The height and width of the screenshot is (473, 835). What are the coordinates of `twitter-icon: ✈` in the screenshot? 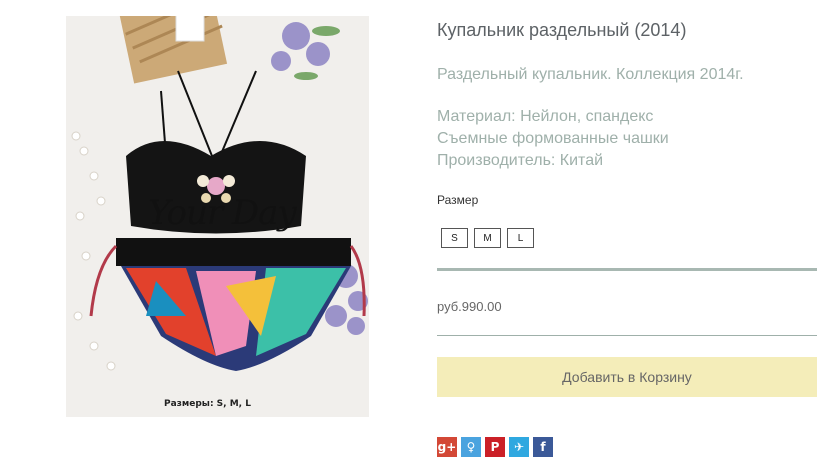 It's located at (519, 447).